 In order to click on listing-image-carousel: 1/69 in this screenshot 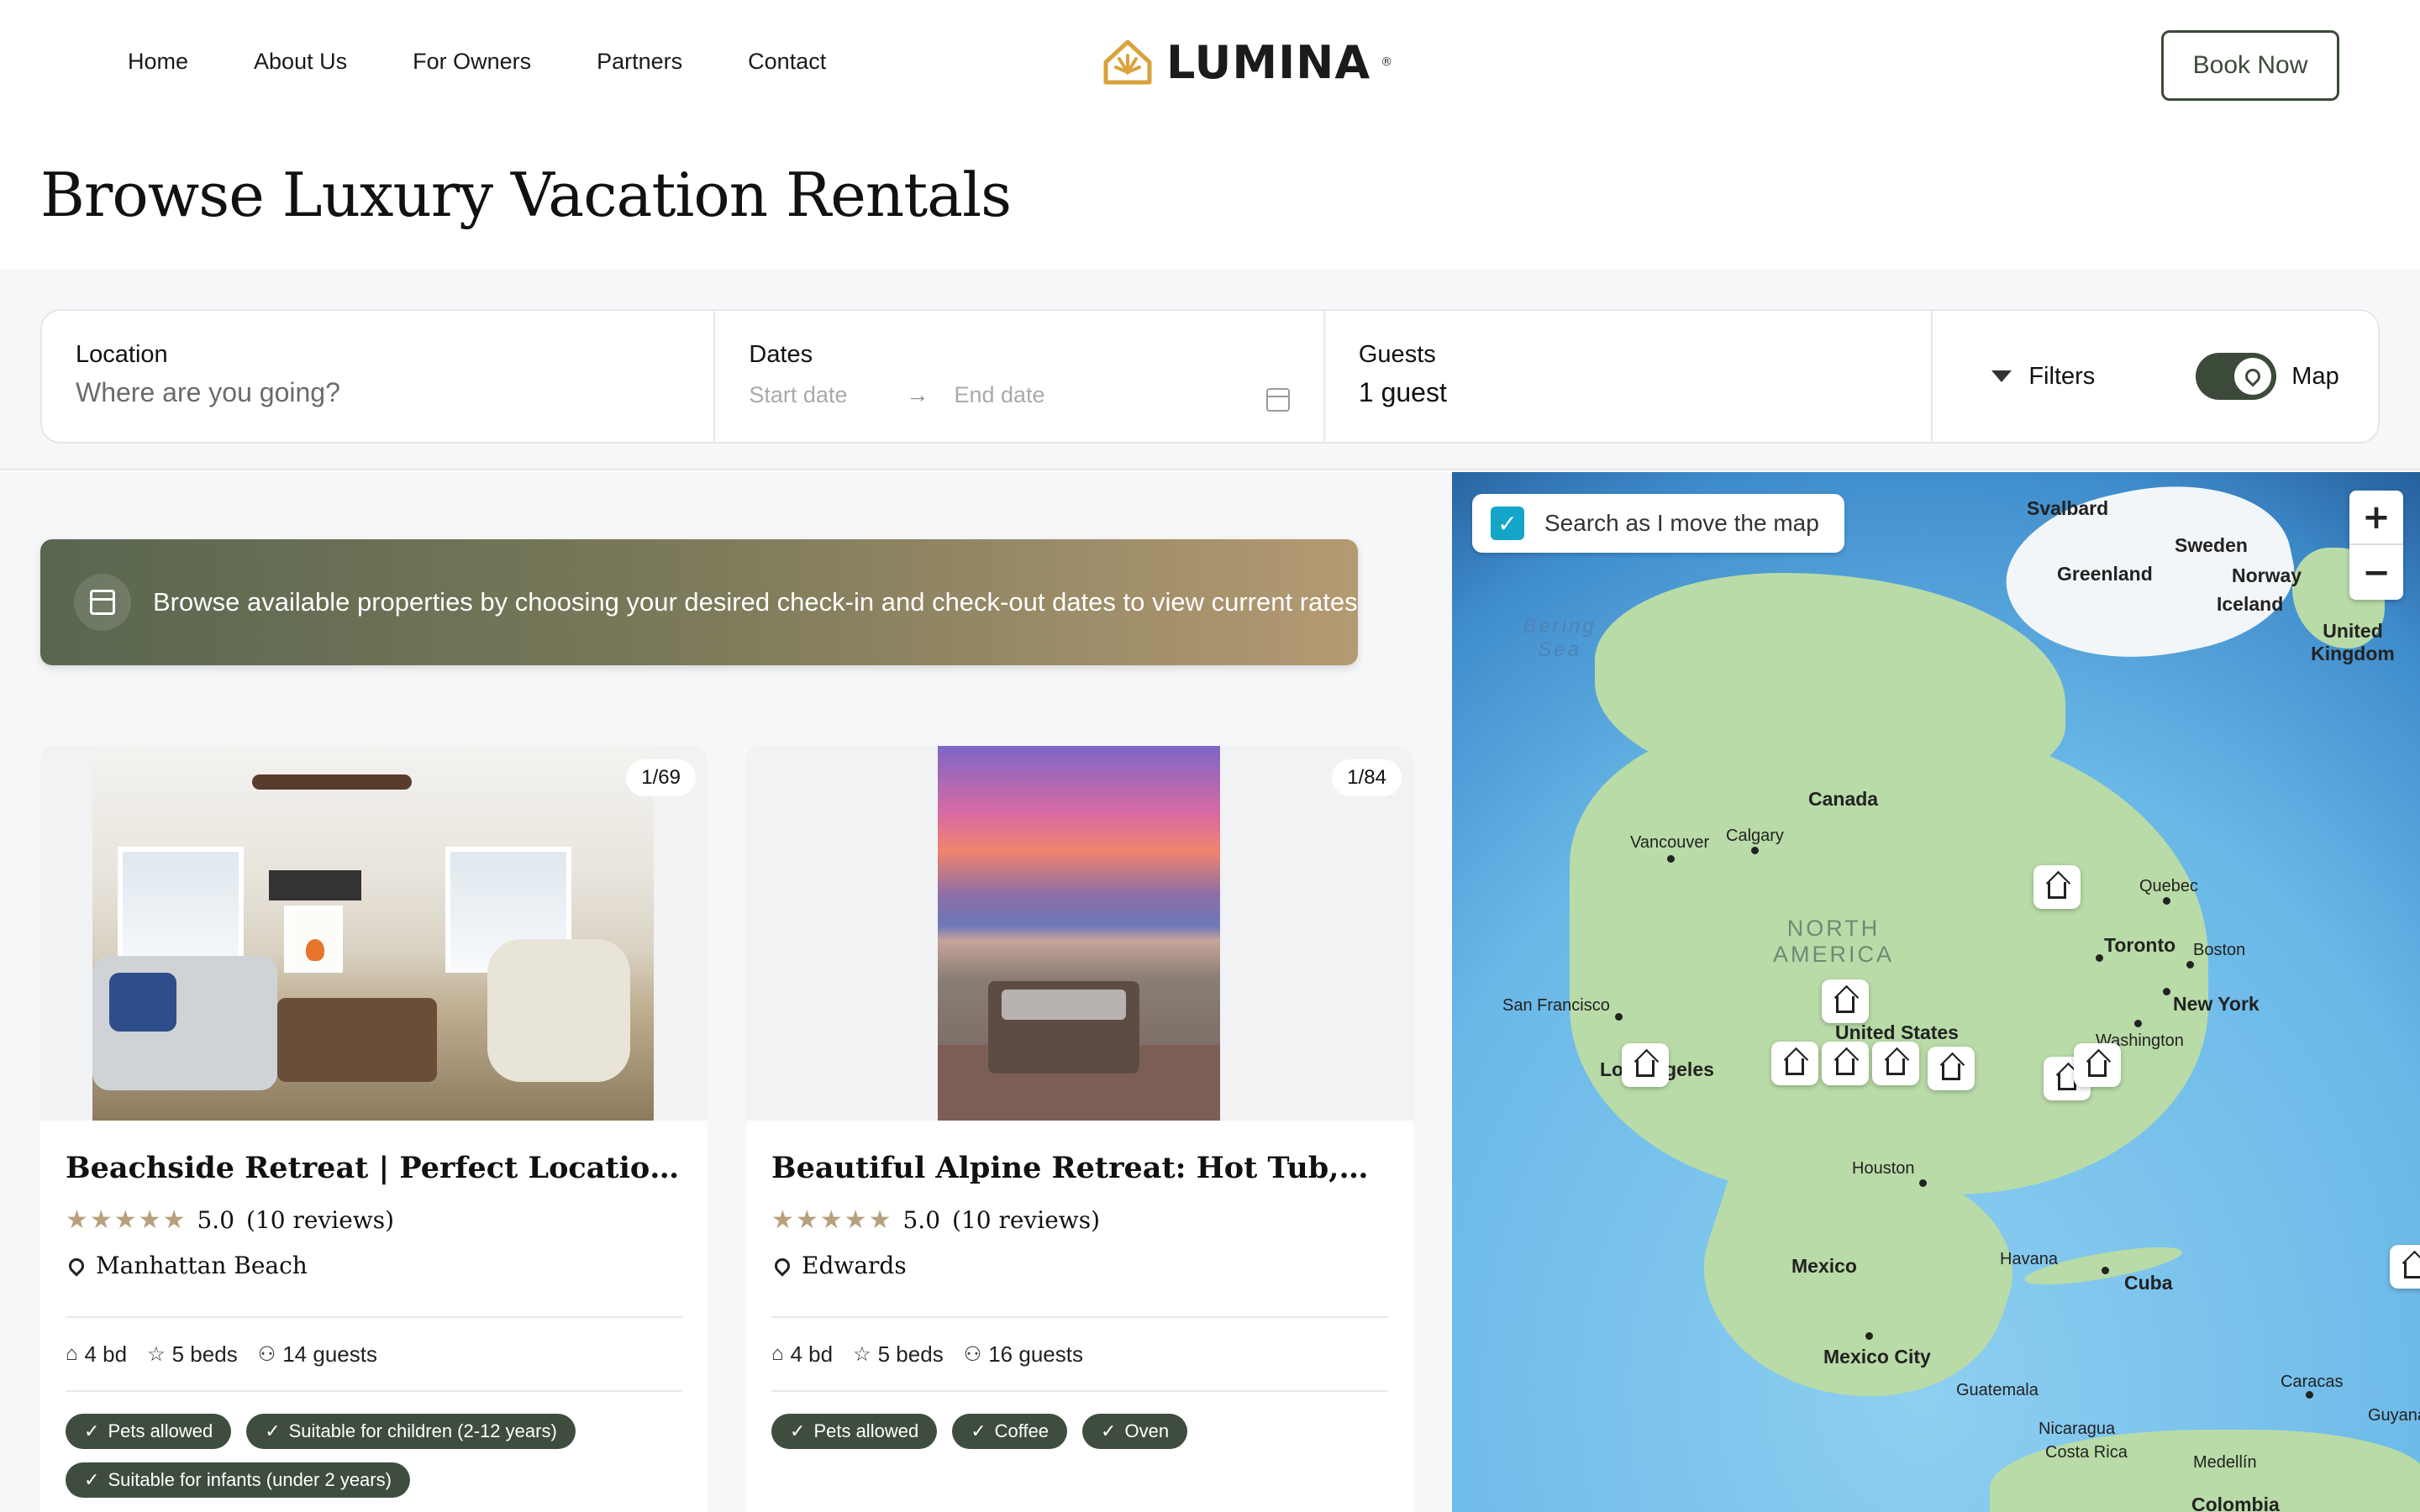, I will do `click(374, 933)`.